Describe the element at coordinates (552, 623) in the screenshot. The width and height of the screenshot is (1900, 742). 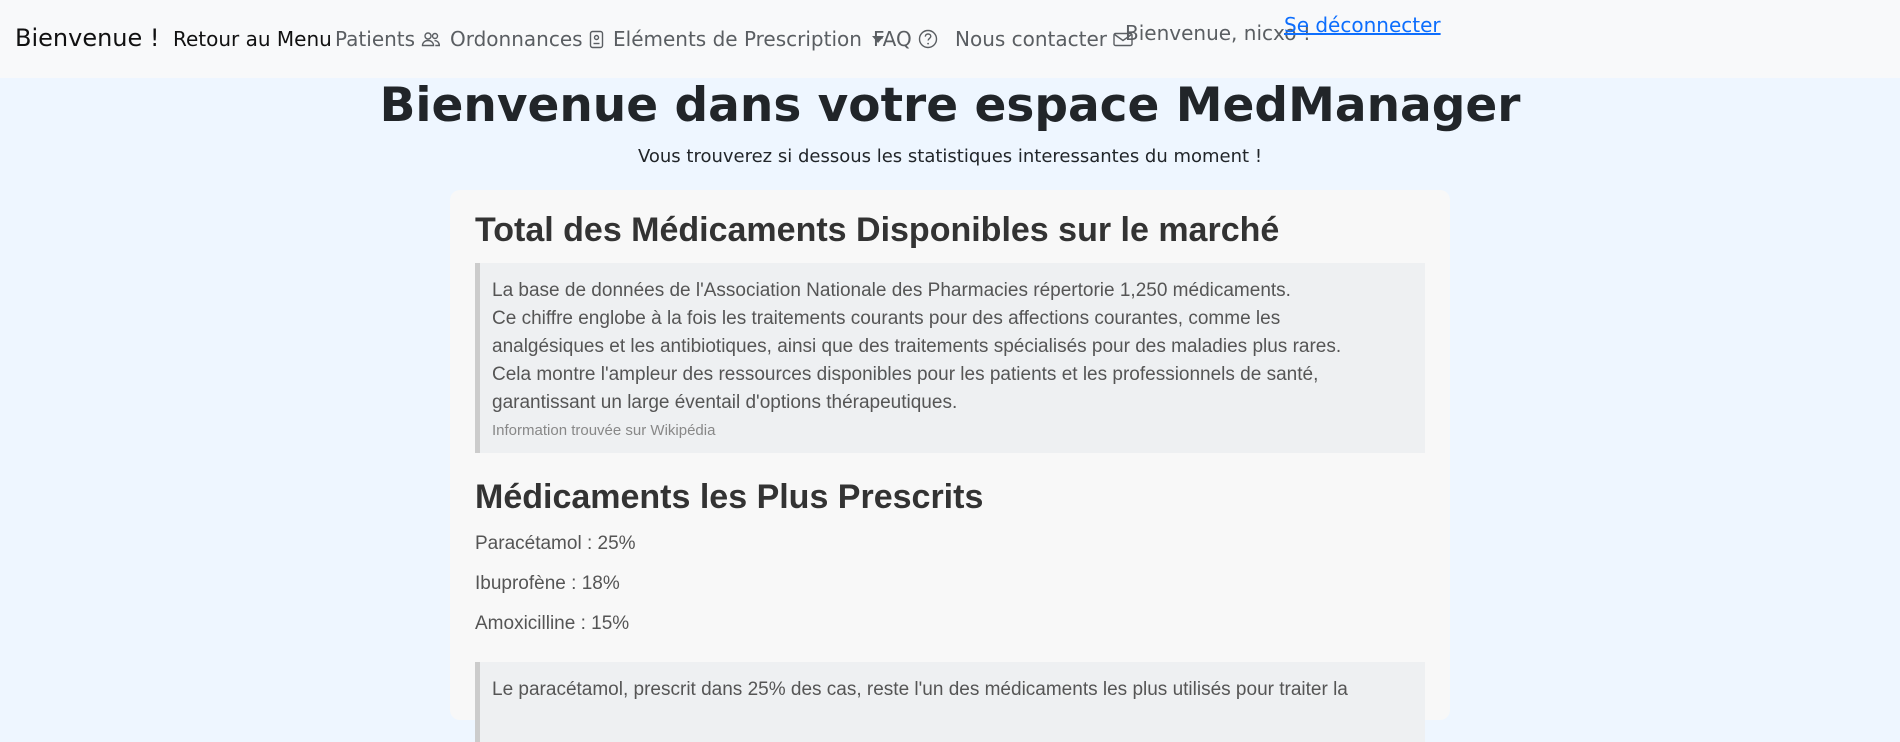
I see `stat-amoxicilline: Amoxicilline : 15%` at that location.